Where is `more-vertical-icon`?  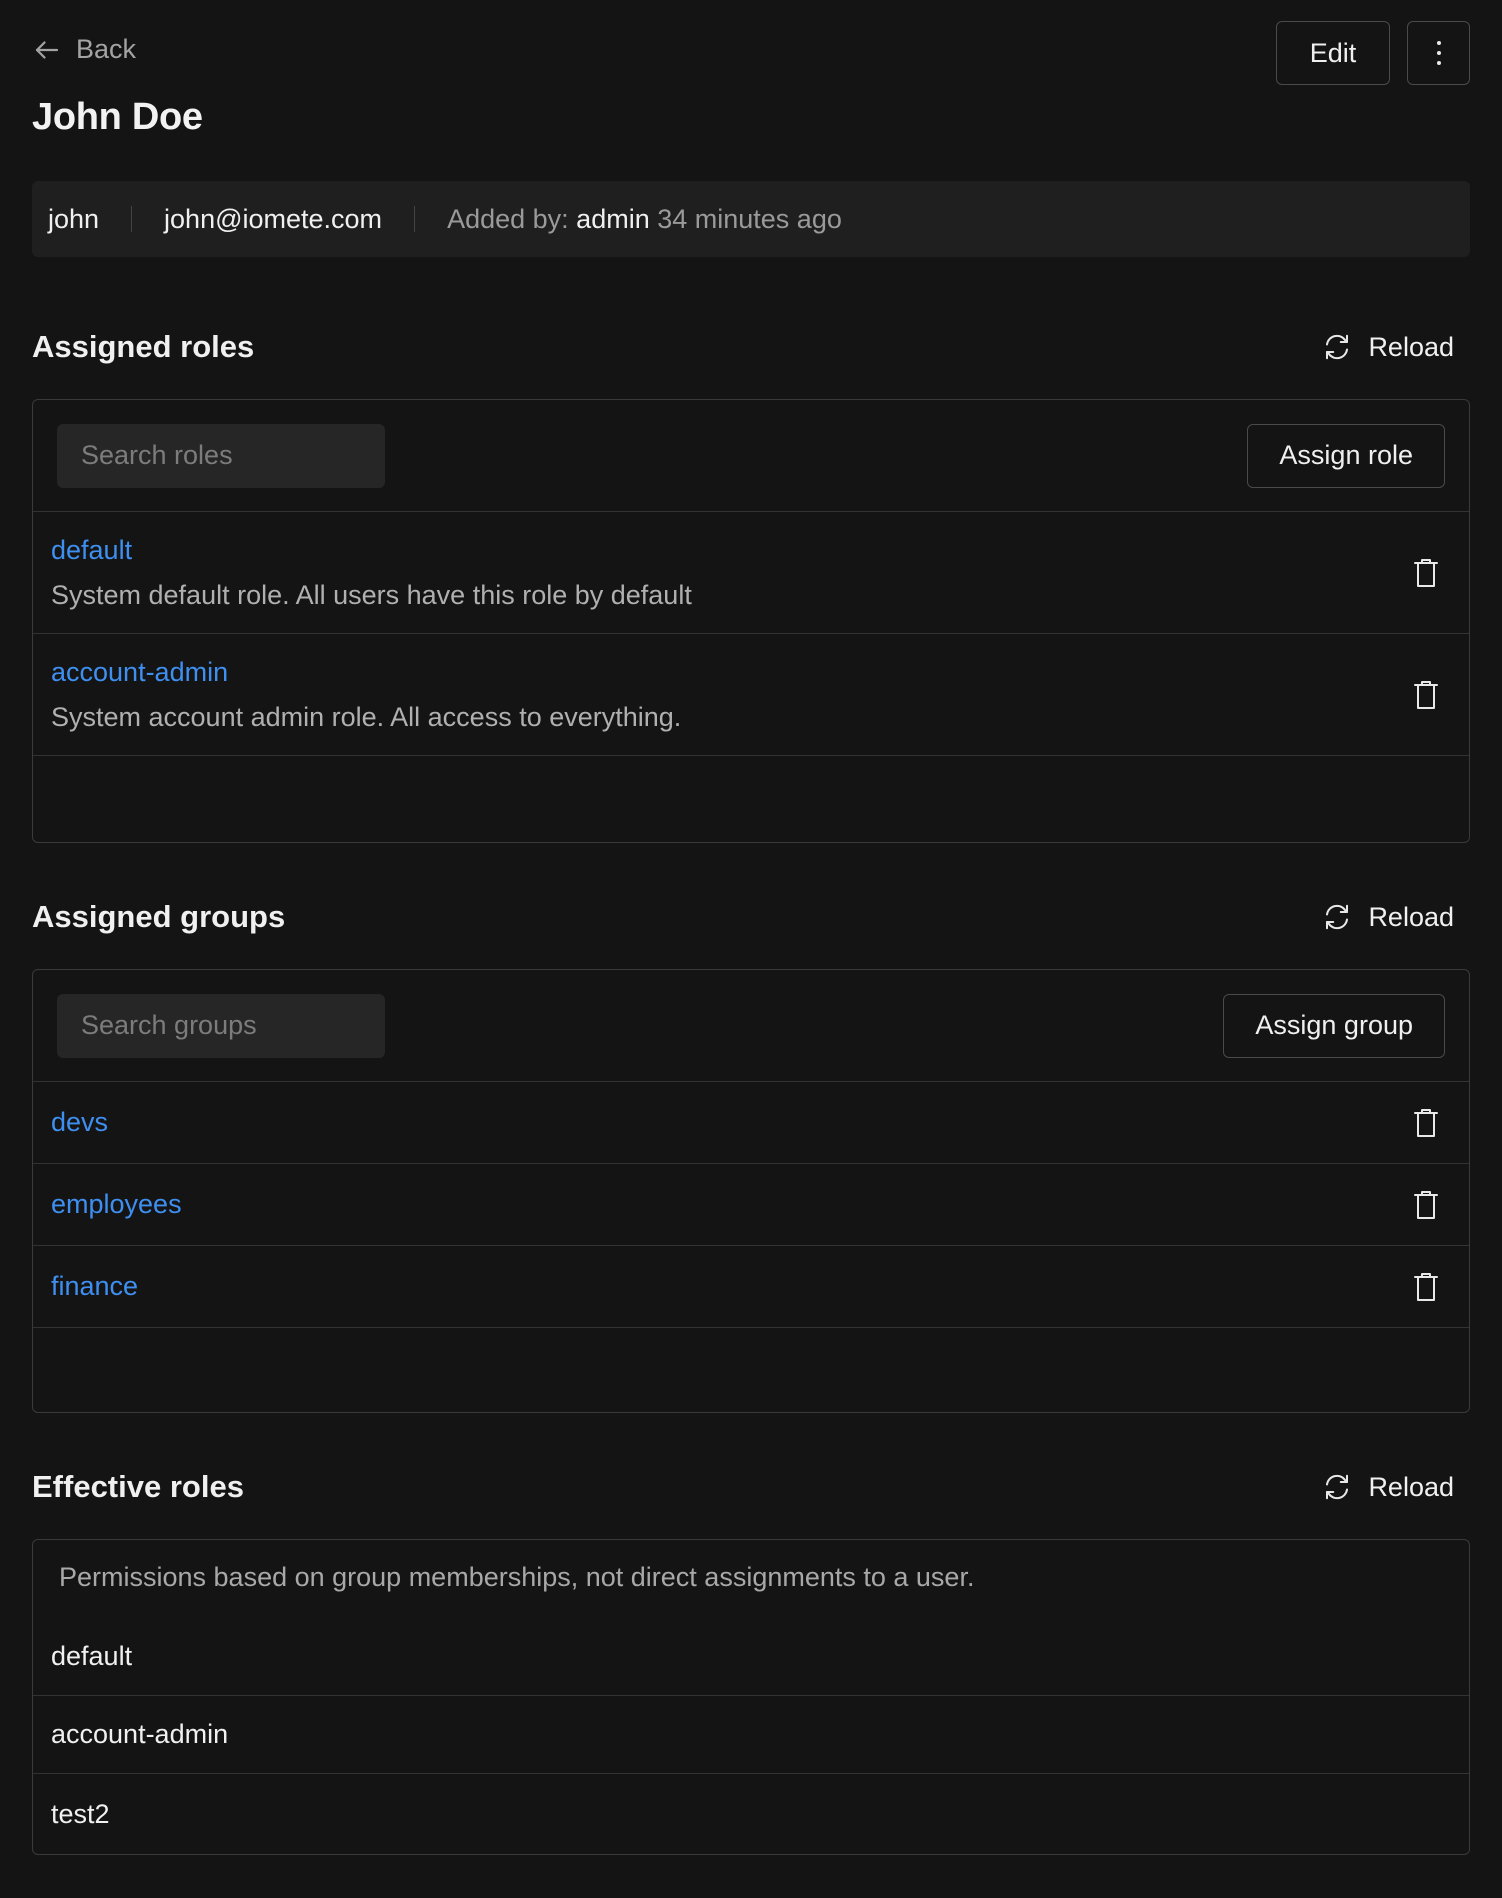 more-vertical-icon is located at coordinates (1438, 53).